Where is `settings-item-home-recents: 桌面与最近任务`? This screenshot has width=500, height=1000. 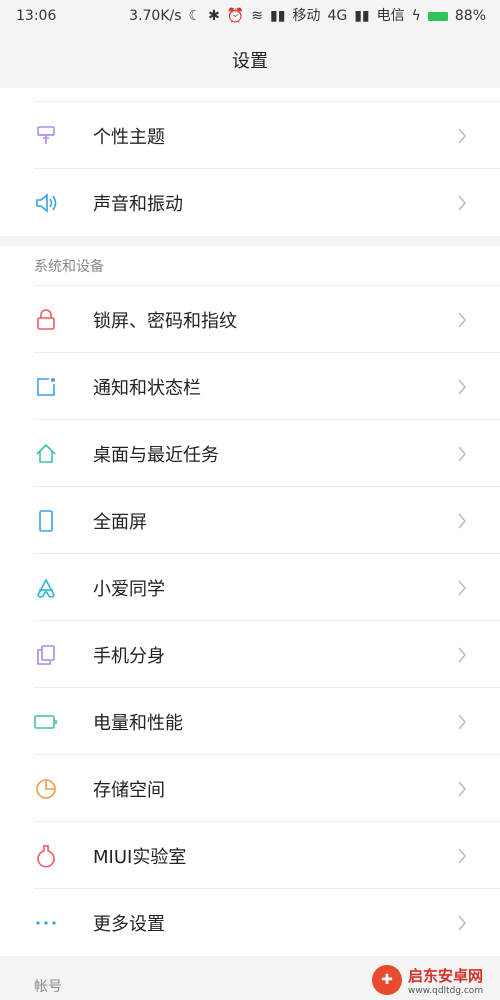
settings-item-home-recents: 桌面与最近任务 is located at coordinates (250, 453).